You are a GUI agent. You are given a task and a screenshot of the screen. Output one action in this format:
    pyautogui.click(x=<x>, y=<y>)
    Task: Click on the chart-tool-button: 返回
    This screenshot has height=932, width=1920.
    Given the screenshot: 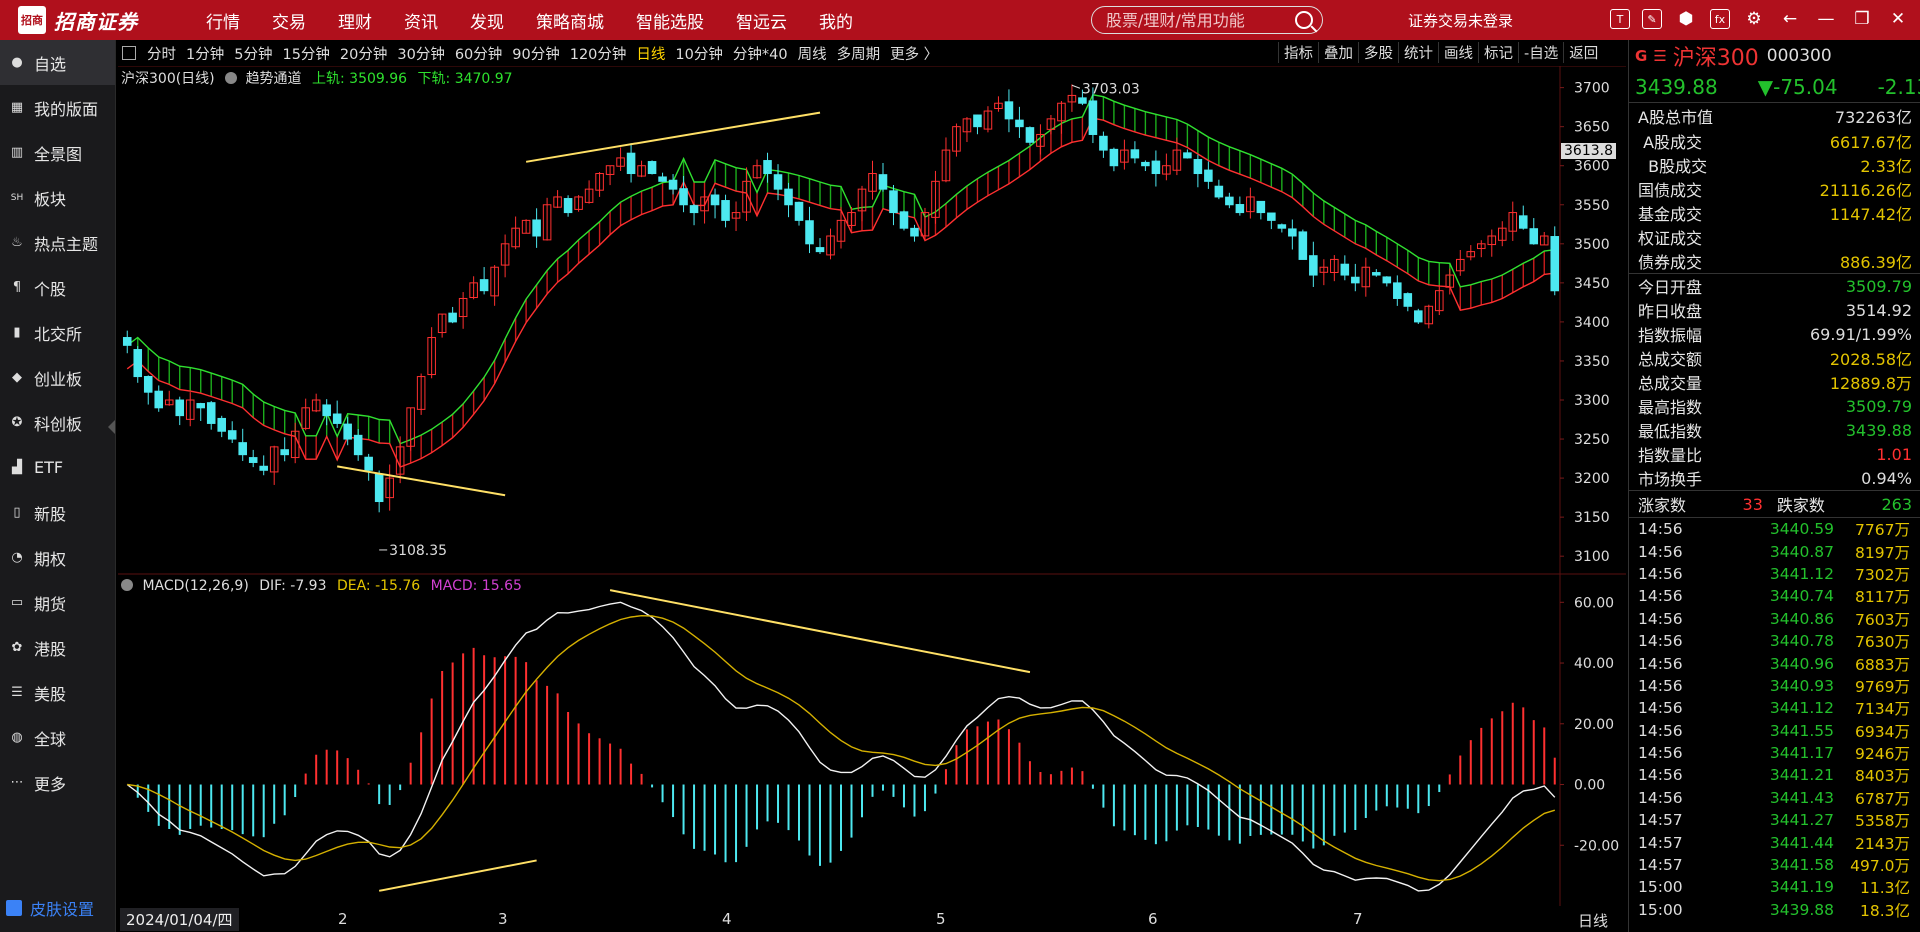 What is the action you would take?
    pyautogui.click(x=1583, y=52)
    